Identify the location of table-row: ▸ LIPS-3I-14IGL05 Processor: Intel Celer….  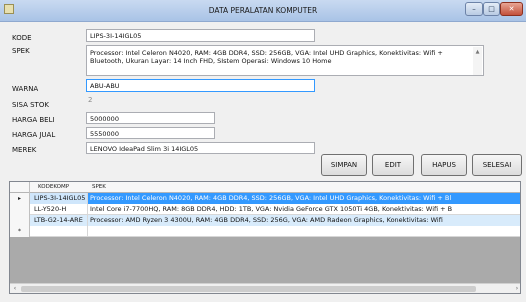
(265, 198).